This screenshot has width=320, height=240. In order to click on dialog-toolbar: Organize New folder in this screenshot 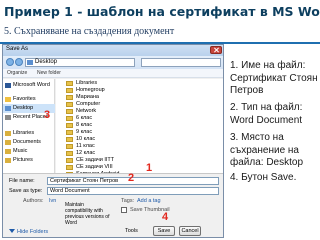, I will do `click(113, 73)`.